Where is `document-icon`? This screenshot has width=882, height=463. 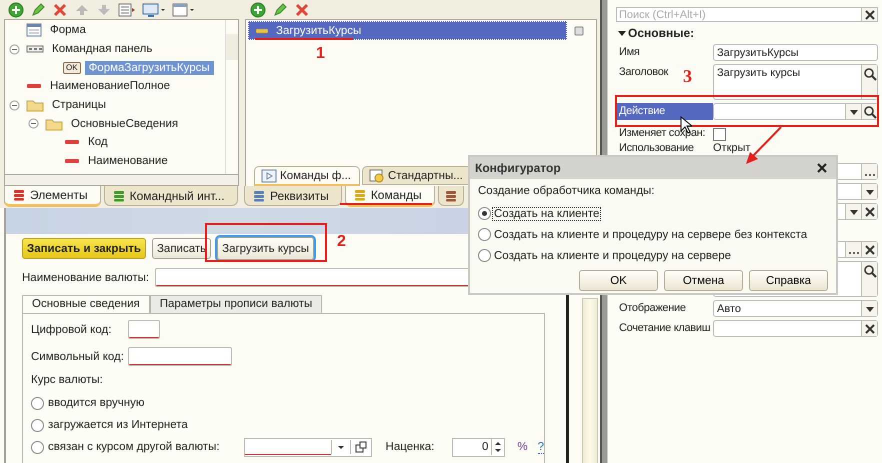 document-icon is located at coordinates (376, 175).